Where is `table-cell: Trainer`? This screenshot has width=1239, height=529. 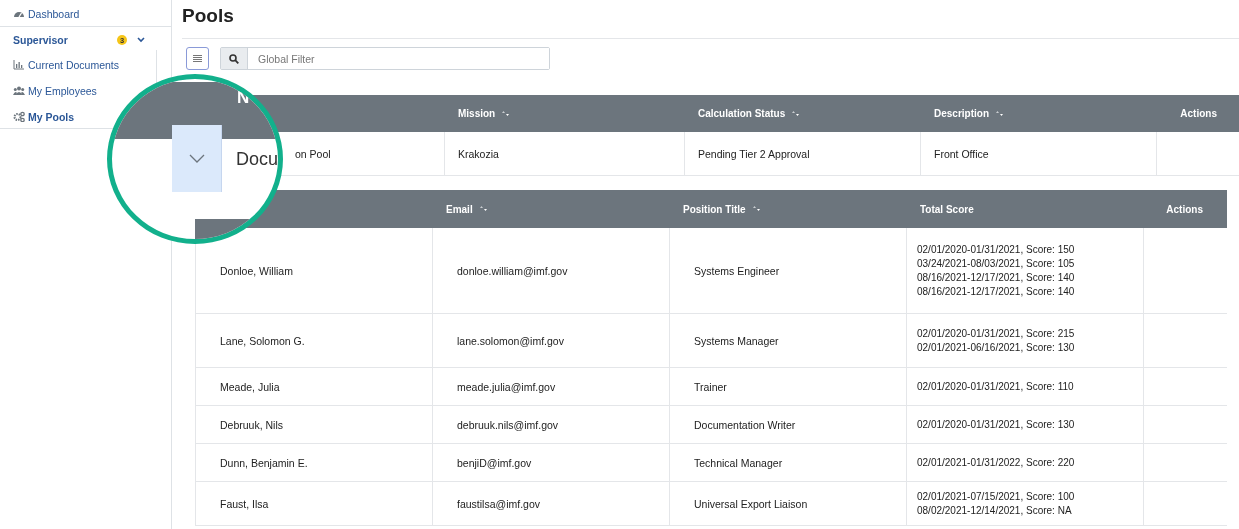
table-cell: Trainer is located at coordinates (710, 386).